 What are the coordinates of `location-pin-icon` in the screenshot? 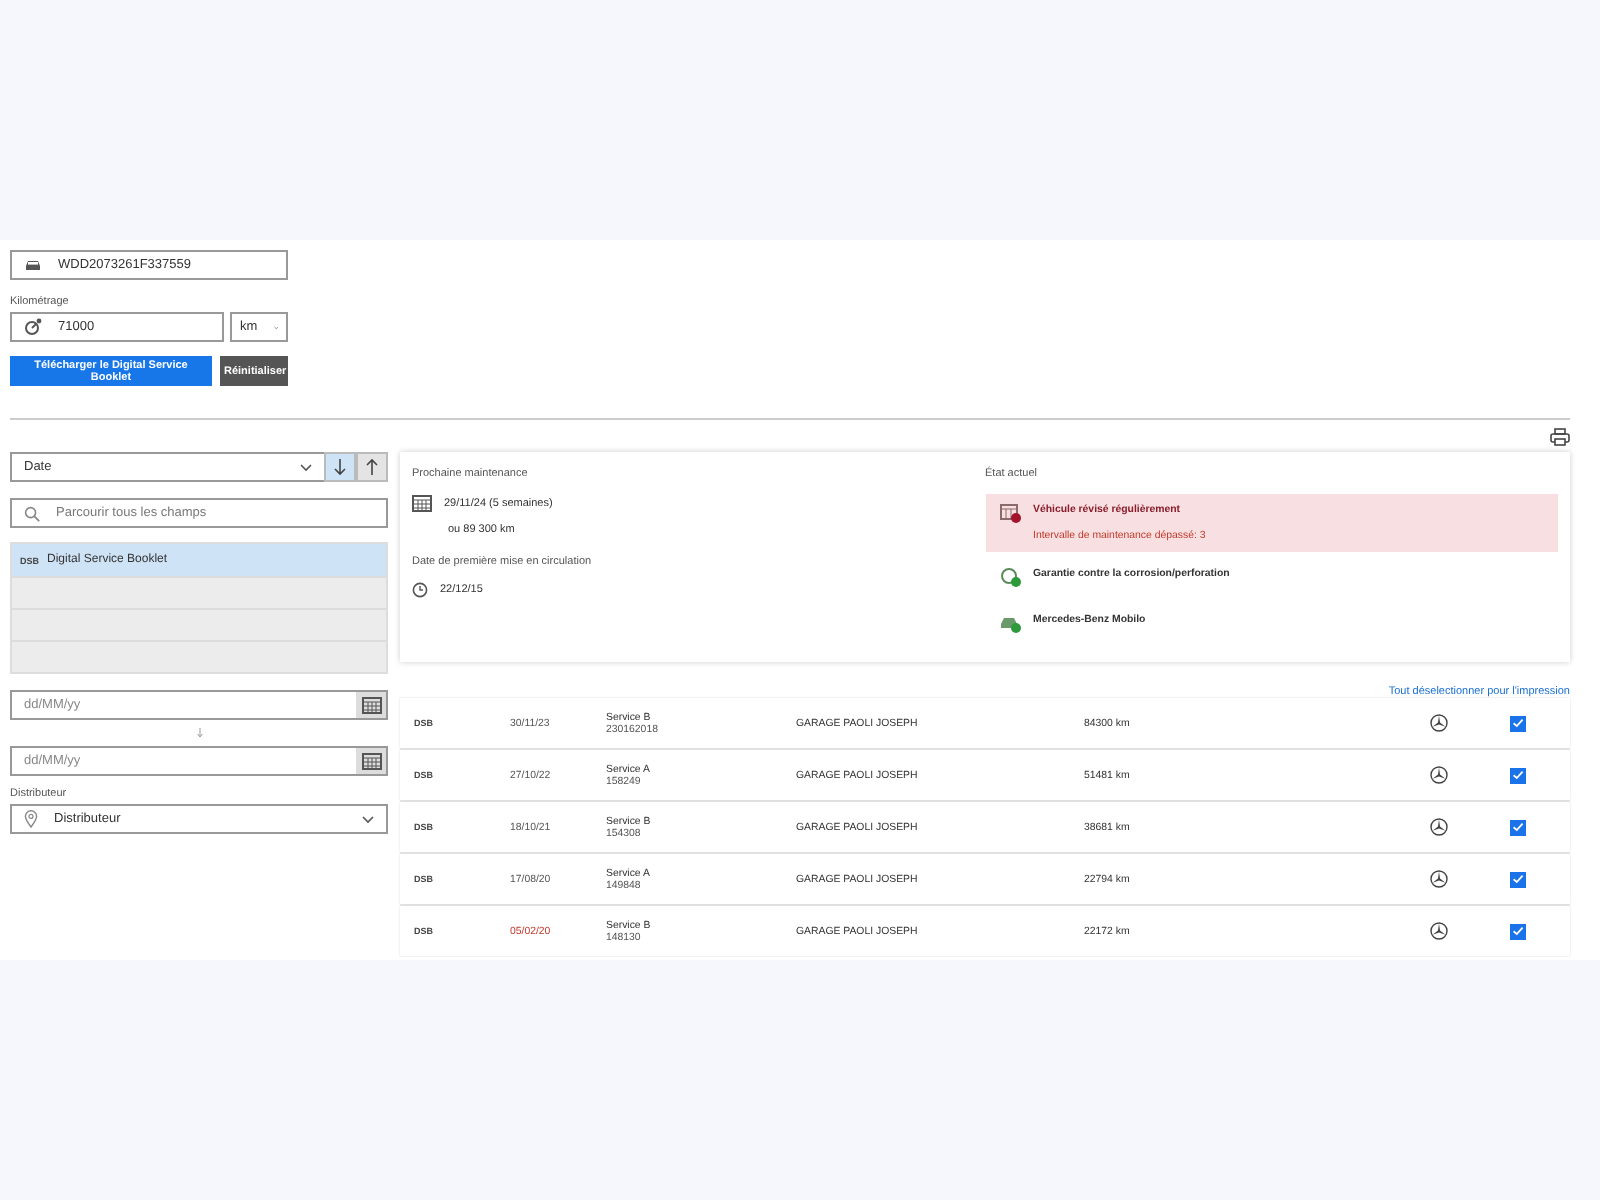 It's located at (31, 819).